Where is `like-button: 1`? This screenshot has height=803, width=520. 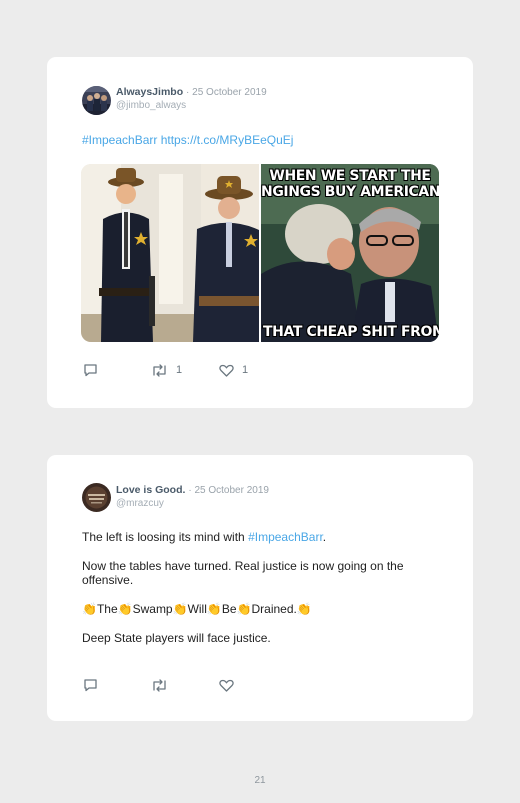
like-button: 1 is located at coordinates (233, 370).